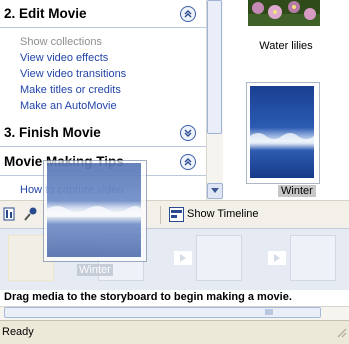 The width and height of the screenshot is (349, 344). What do you see at coordinates (174, 332) in the screenshot?
I see `status-bar: Ready` at bounding box center [174, 332].